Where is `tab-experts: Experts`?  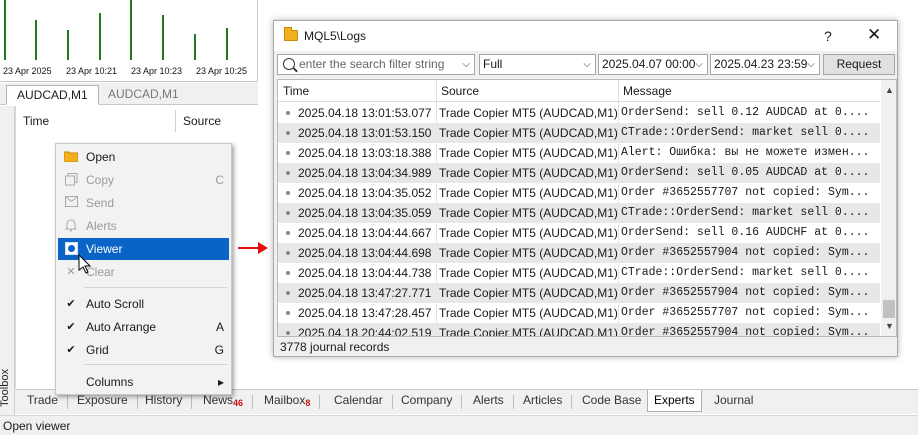 tab-experts: Experts is located at coordinates (674, 401).